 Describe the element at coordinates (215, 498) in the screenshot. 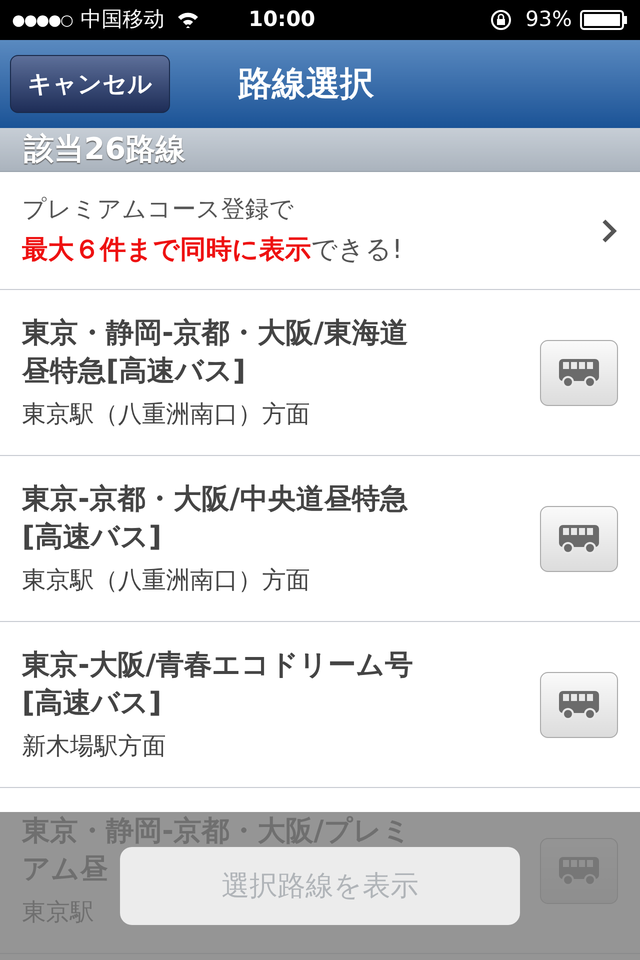

I see `route-name: 東京-京都・大阪/中央道昼特急` at that location.